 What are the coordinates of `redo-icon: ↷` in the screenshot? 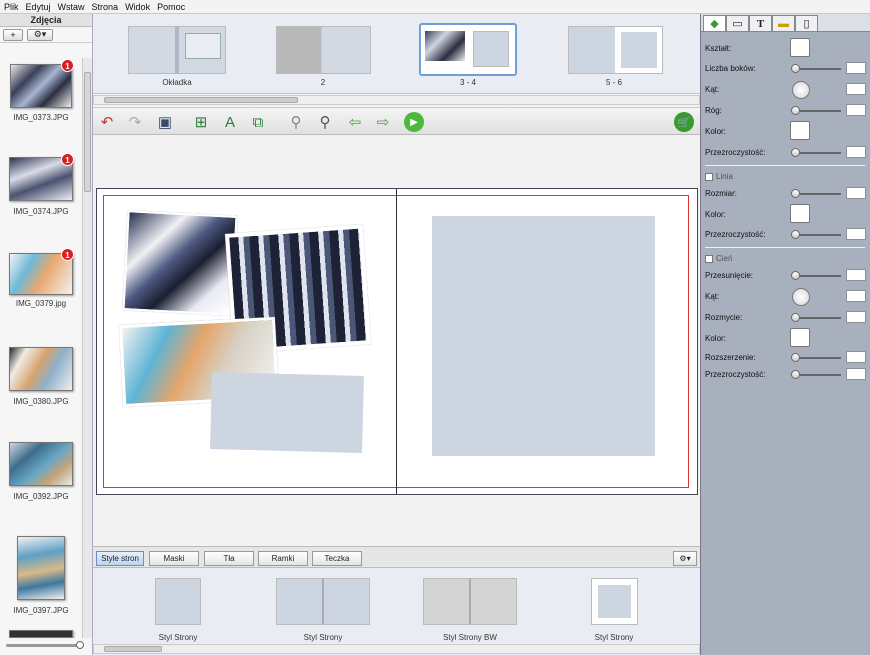 It's located at (135, 122).